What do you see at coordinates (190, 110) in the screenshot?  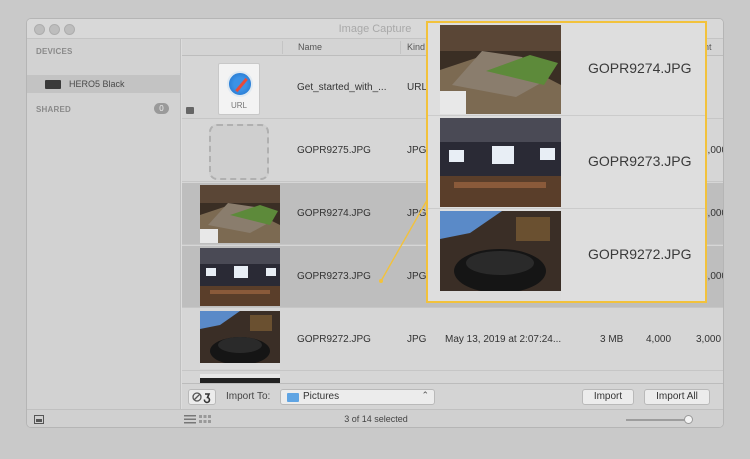 I see `lock-icon` at bounding box center [190, 110].